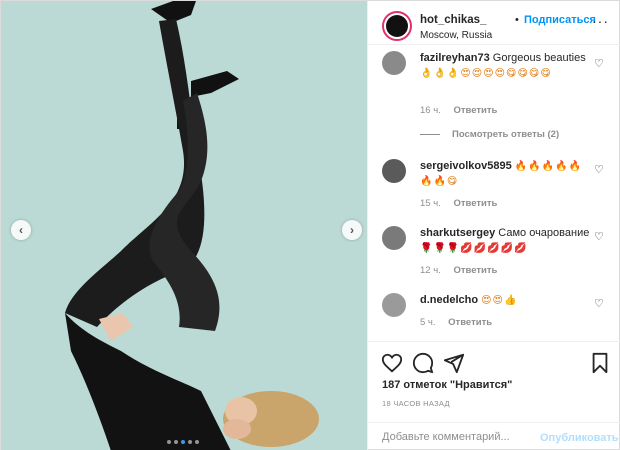 The height and width of the screenshot is (450, 620). What do you see at coordinates (416, 403) in the screenshot?
I see `post-timestamp: 18 ЧАСОВ НАЗАД` at bounding box center [416, 403].